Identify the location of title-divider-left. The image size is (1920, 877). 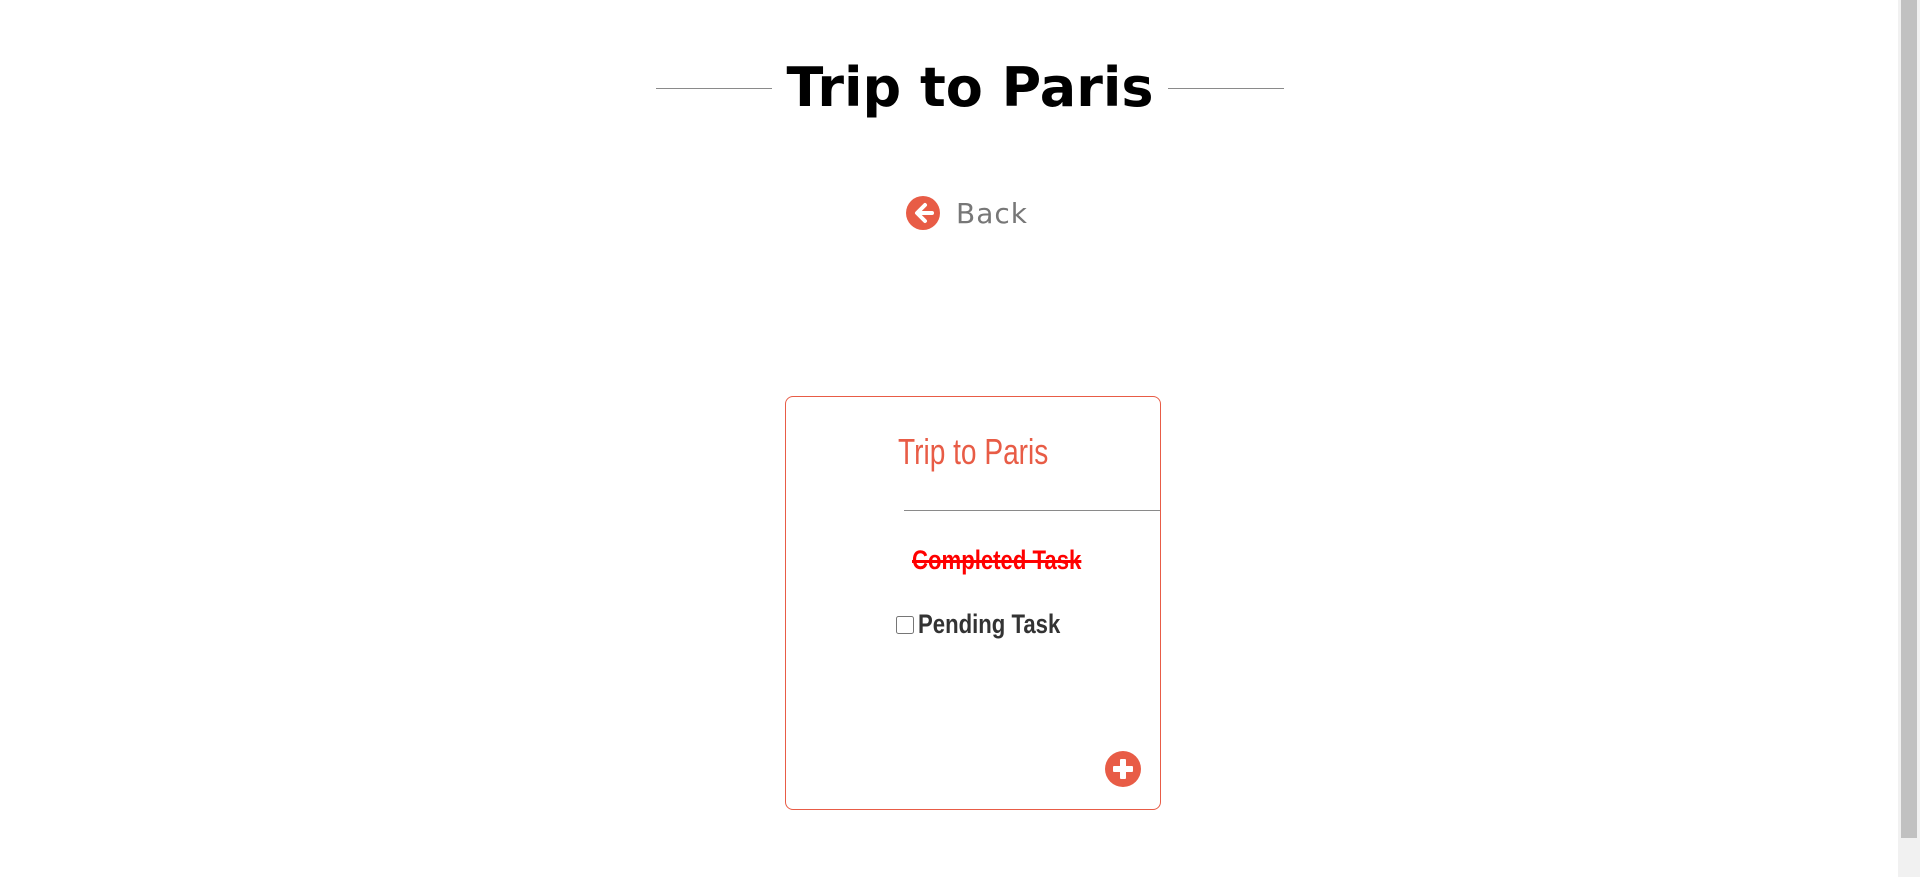
(714, 88).